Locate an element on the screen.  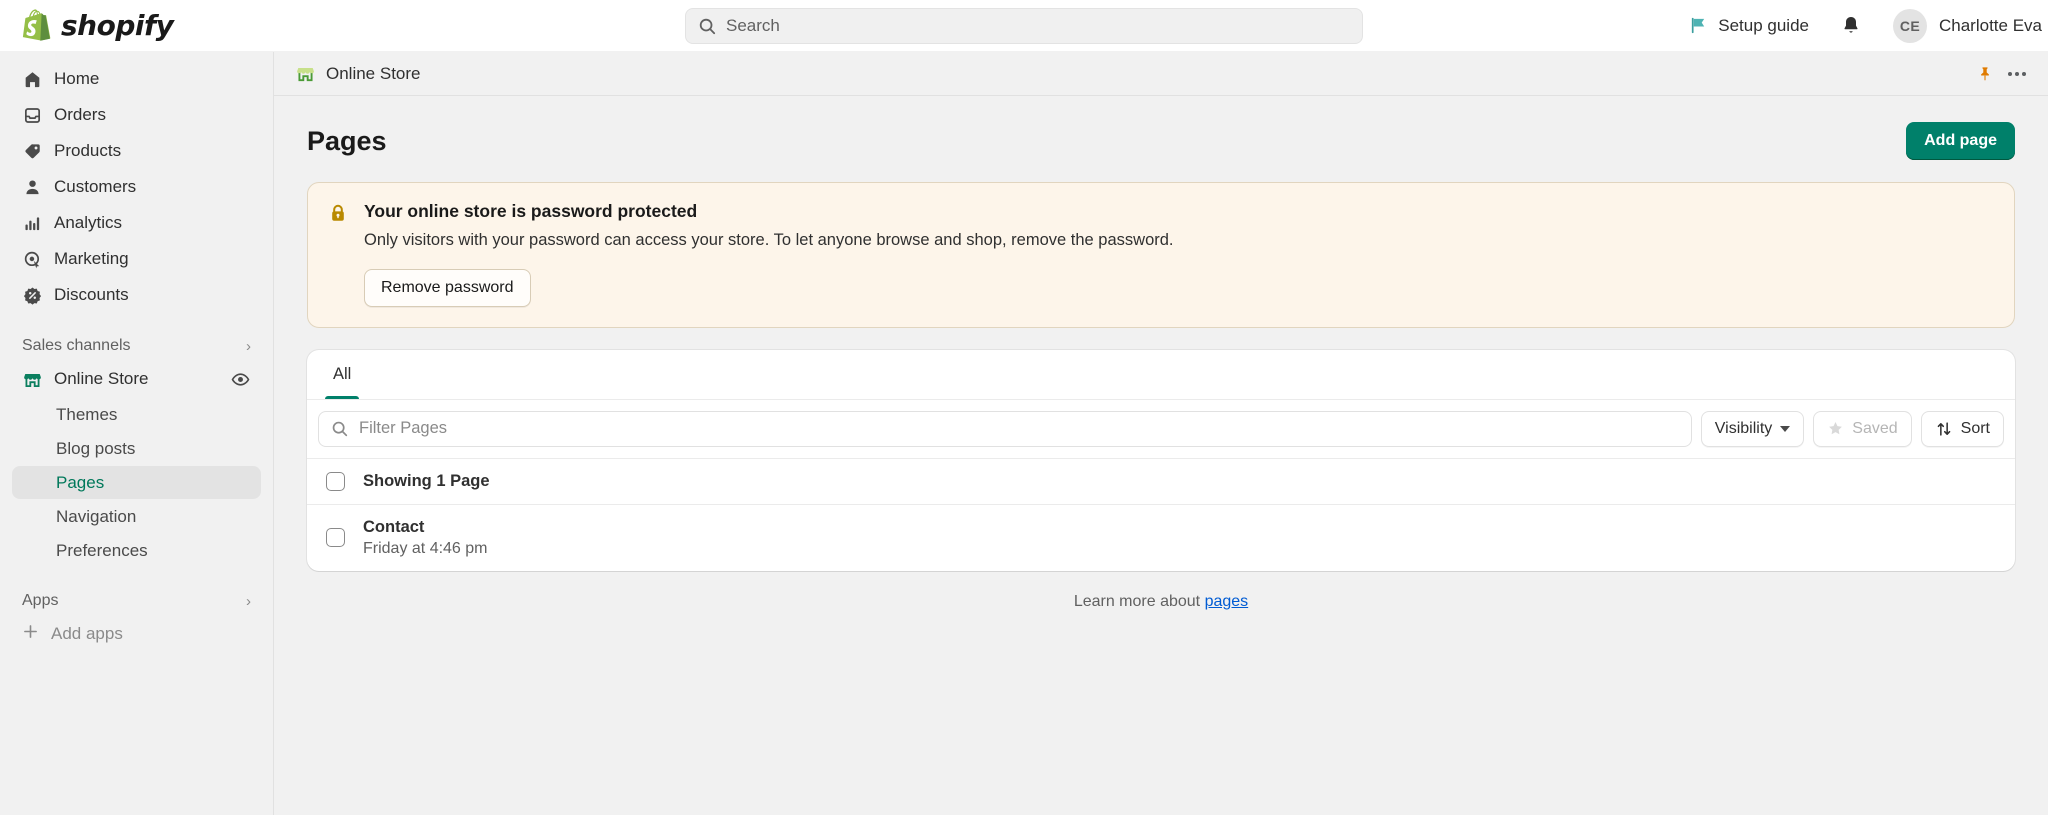
sidebar-item-analytics: Analytics is located at coordinates (136, 223).